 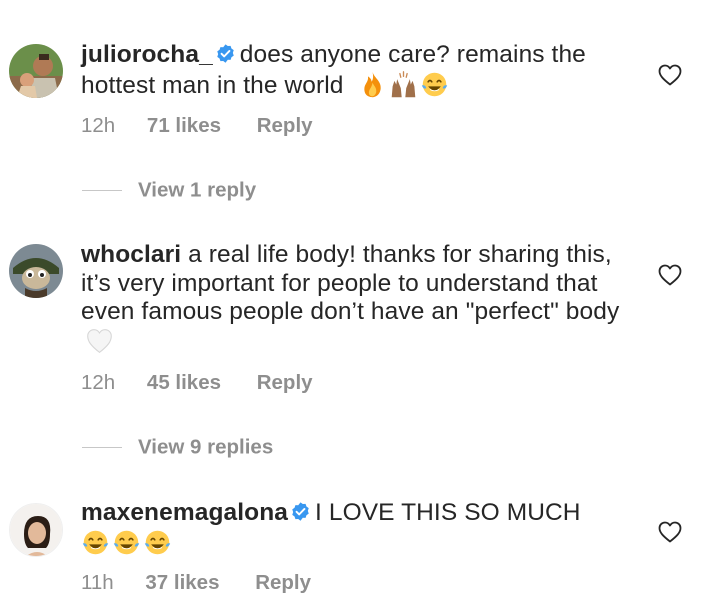 What do you see at coordinates (372, 84) in the screenshot?
I see `fire-emoji-icon` at bounding box center [372, 84].